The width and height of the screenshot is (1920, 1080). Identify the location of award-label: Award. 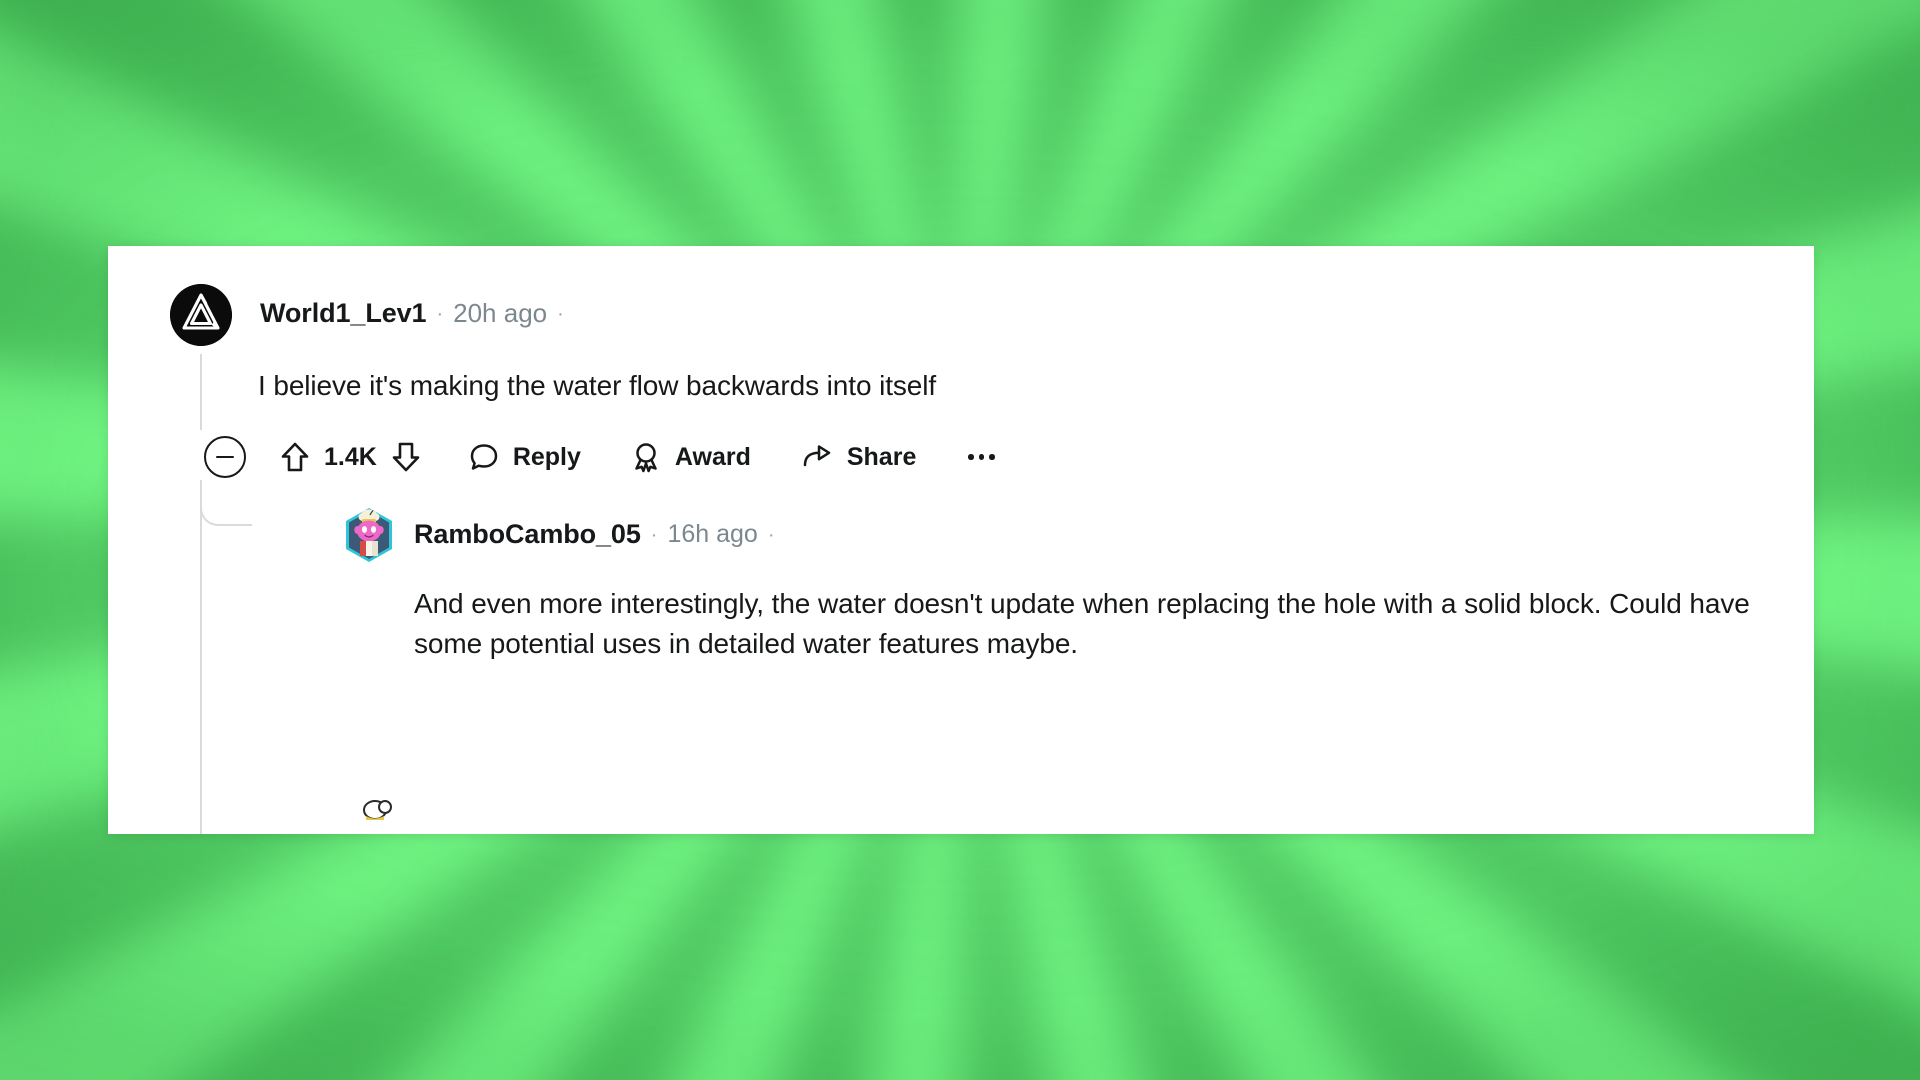
(712, 456).